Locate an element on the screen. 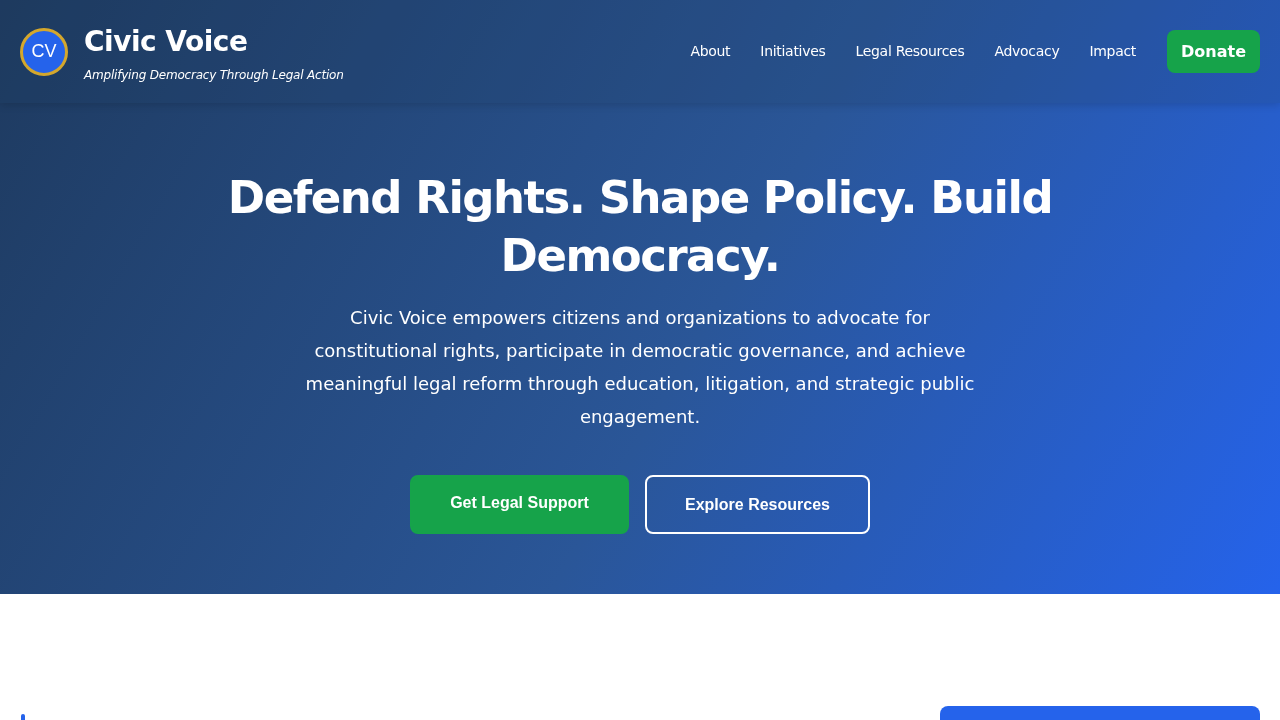  hero-description: Civic Voice empowers citizens and organizations to advocate for constitutional rights, participate in democratic governance, and achieve meaningful legal reform through education, litigation, and strategic public engagement. is located at coordinates (640, 367).